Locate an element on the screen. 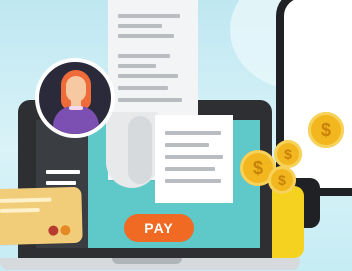 Image resolution: width=352 pixels, height=271 pixels. receipt-roll is located at coordinates (140, 150).